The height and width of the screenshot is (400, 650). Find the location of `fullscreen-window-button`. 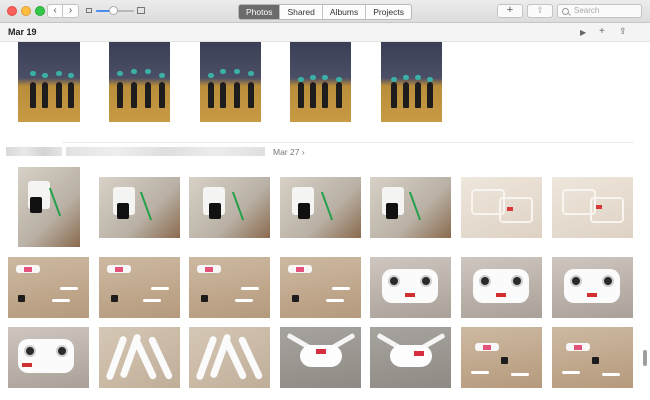

fullscreen-window-button is located at coordinates (40, 11).